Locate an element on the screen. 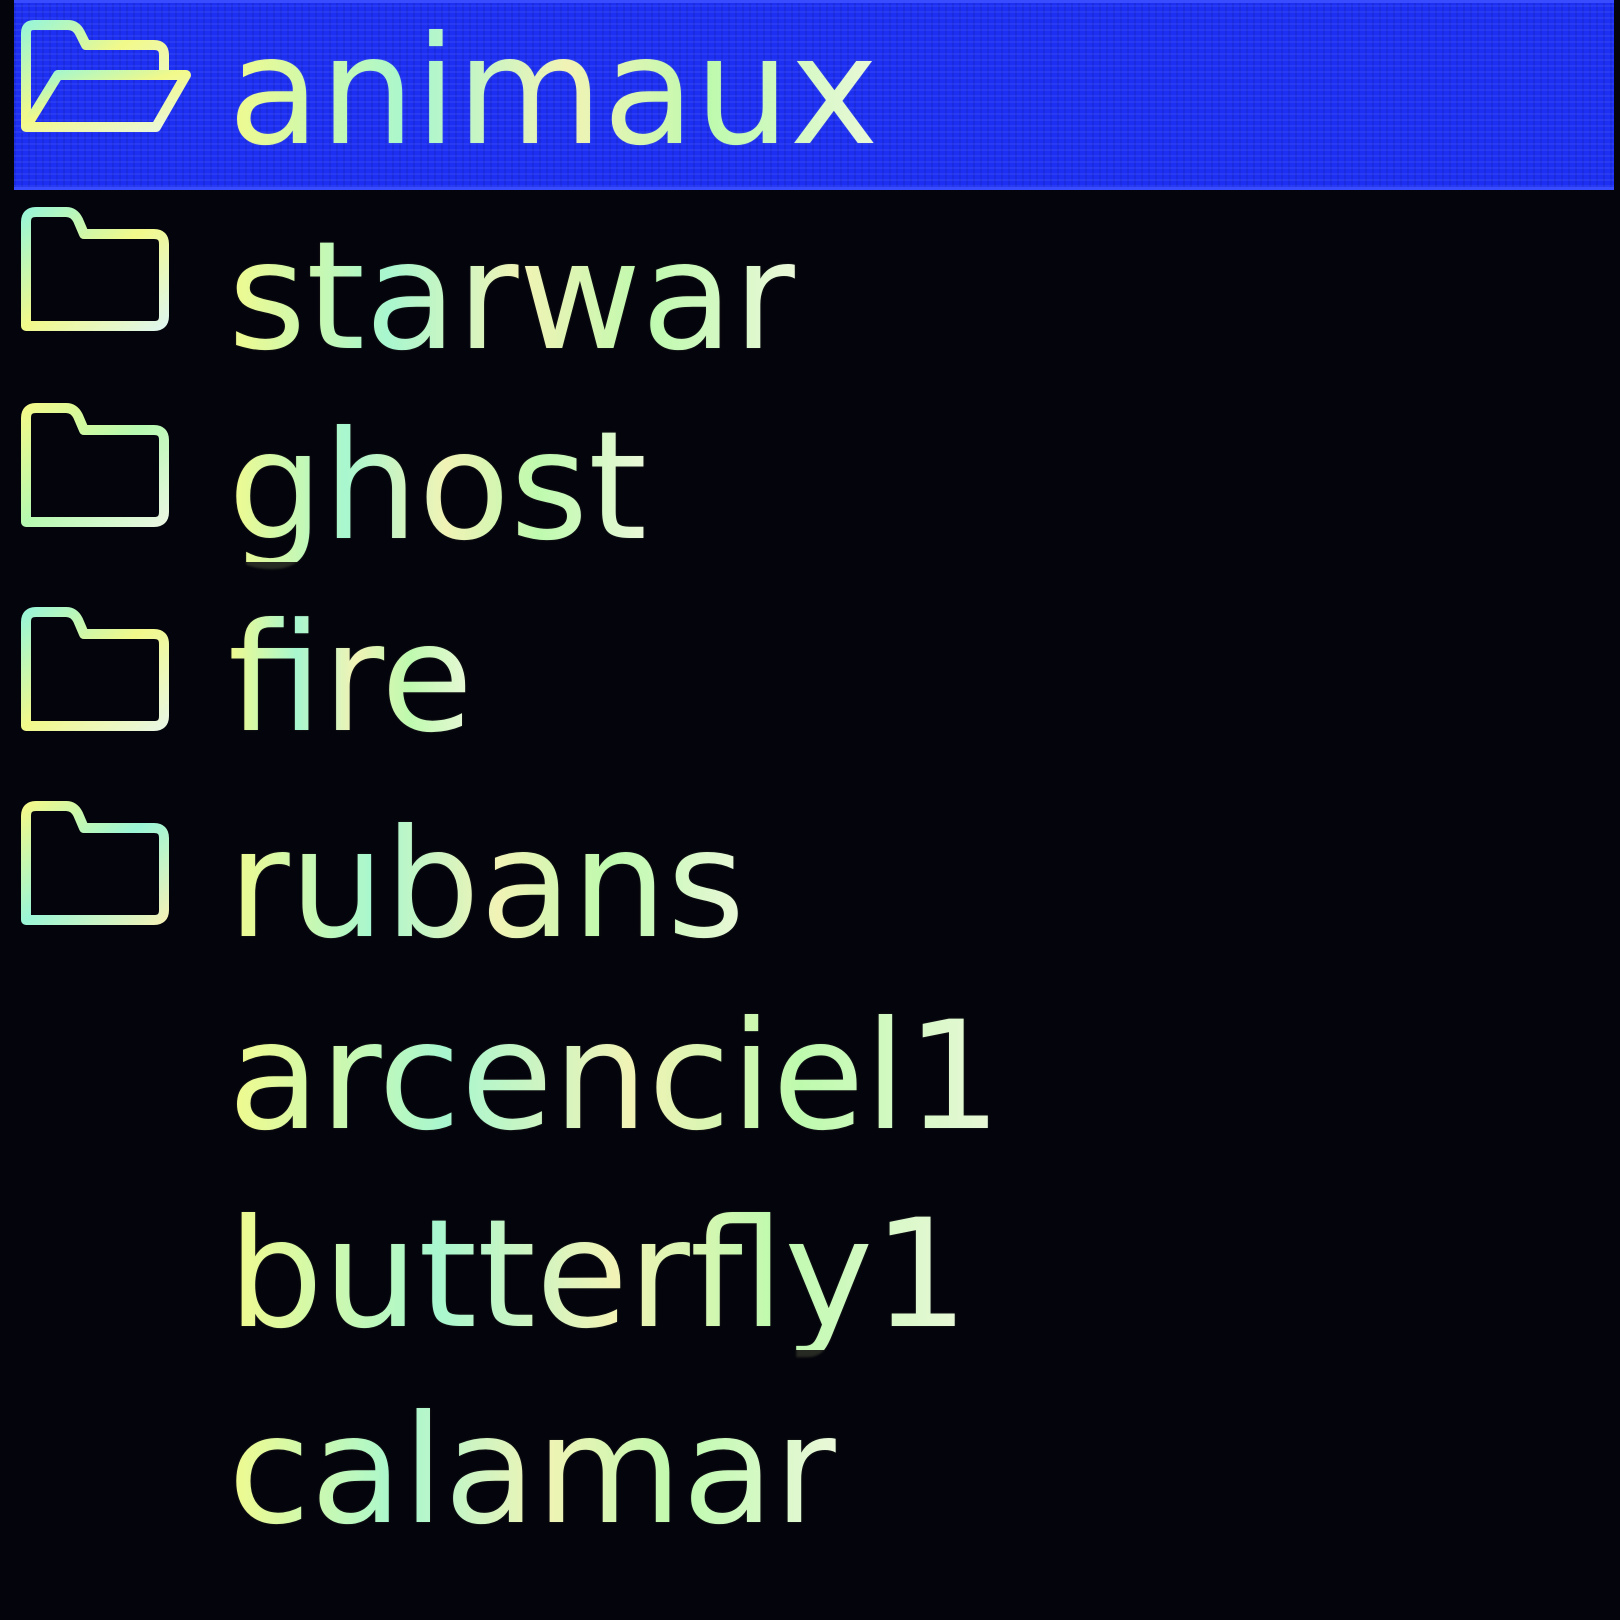  list-item-calamar: calamar is located at coordinates (814, 1475).